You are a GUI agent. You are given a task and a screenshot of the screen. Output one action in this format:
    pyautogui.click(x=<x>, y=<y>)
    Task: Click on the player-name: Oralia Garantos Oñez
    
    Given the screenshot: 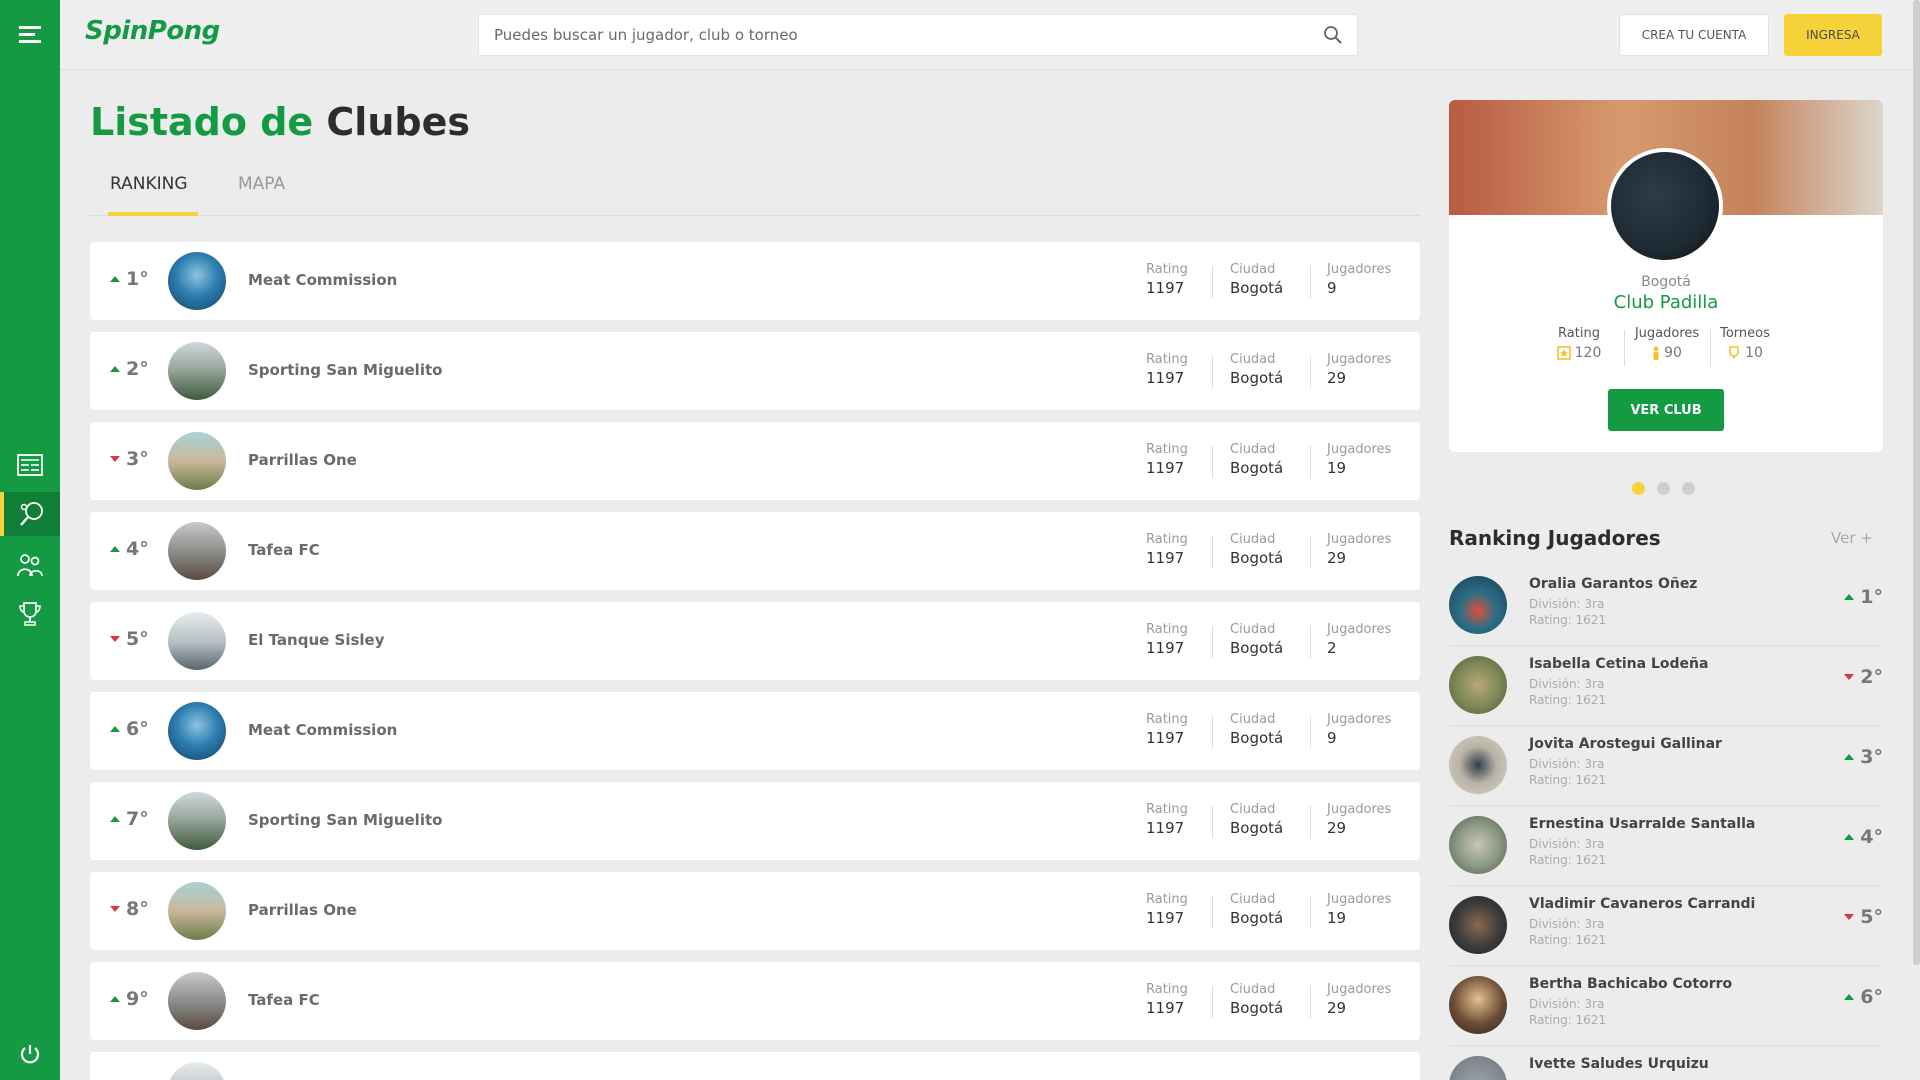 What is the action you would take?
    pyautogui.click(x=1613, y=584)
    